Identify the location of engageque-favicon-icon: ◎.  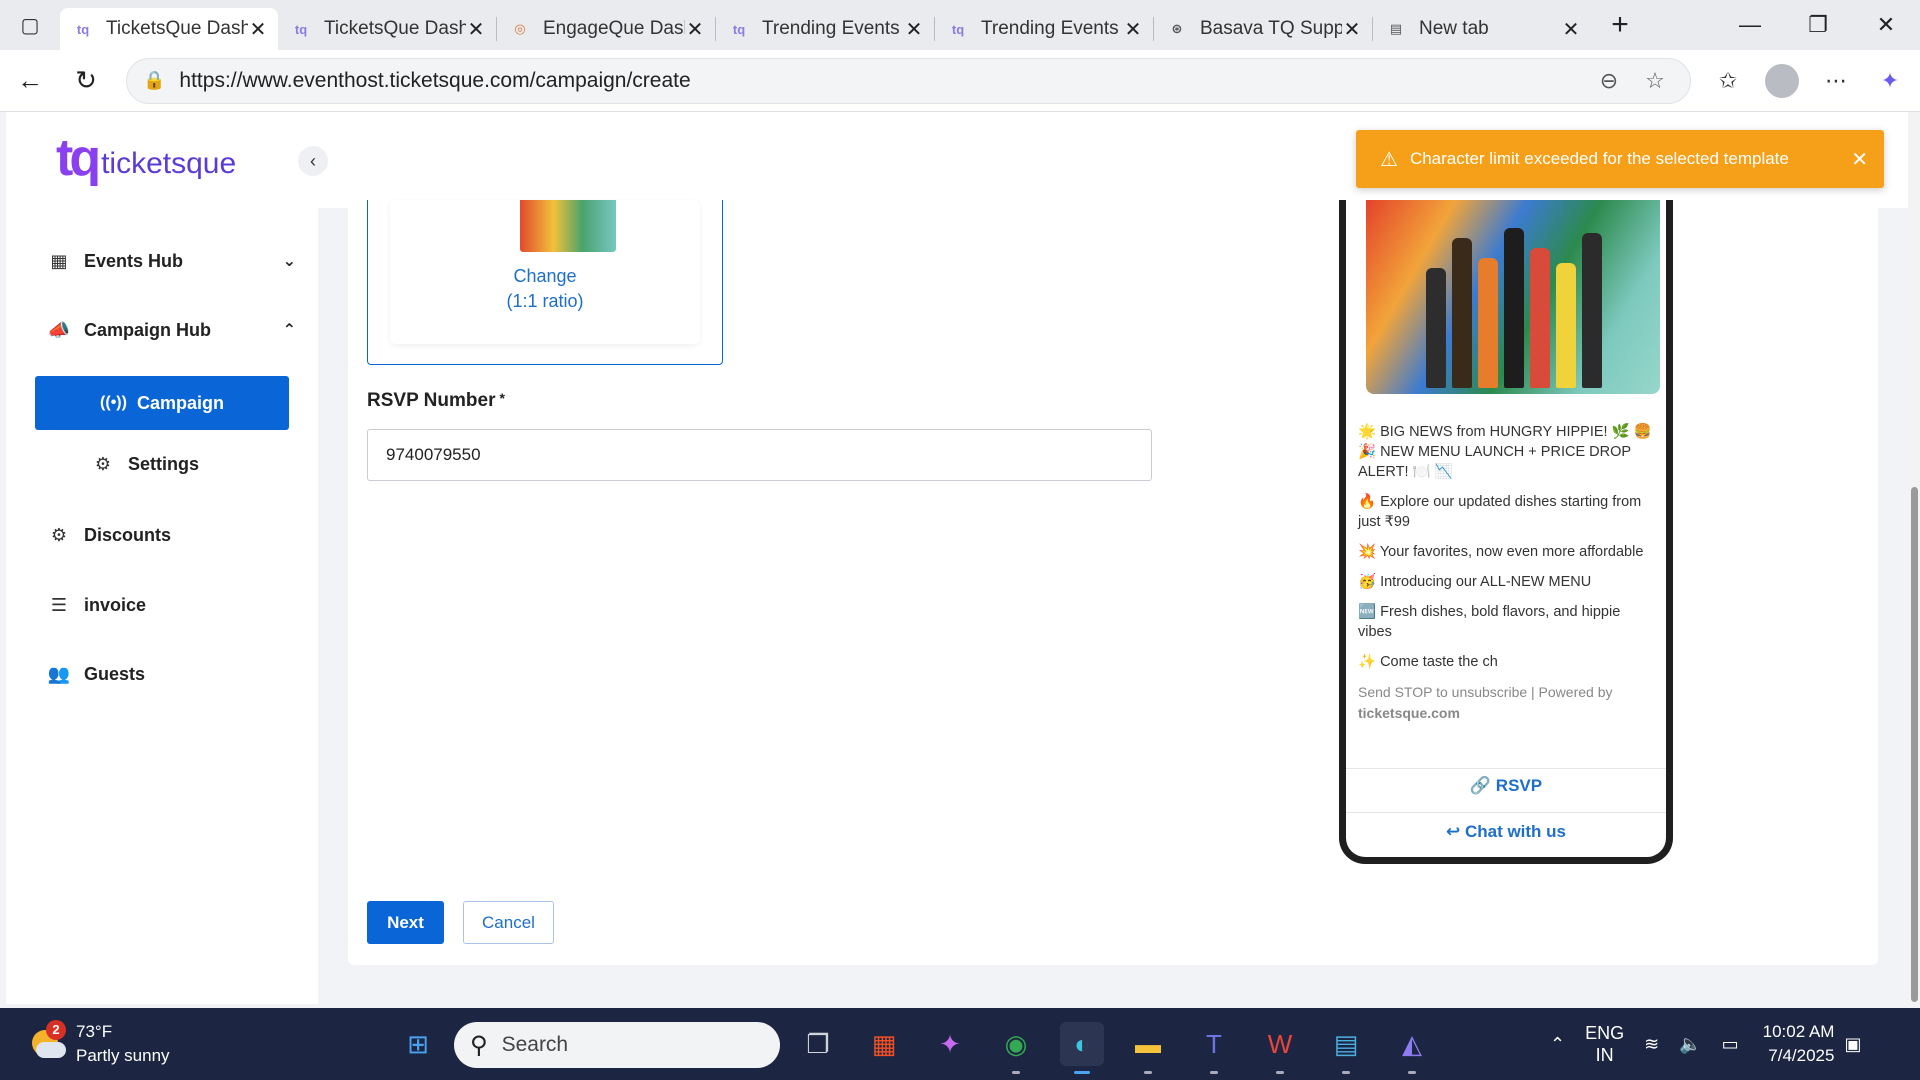
(520, 28).